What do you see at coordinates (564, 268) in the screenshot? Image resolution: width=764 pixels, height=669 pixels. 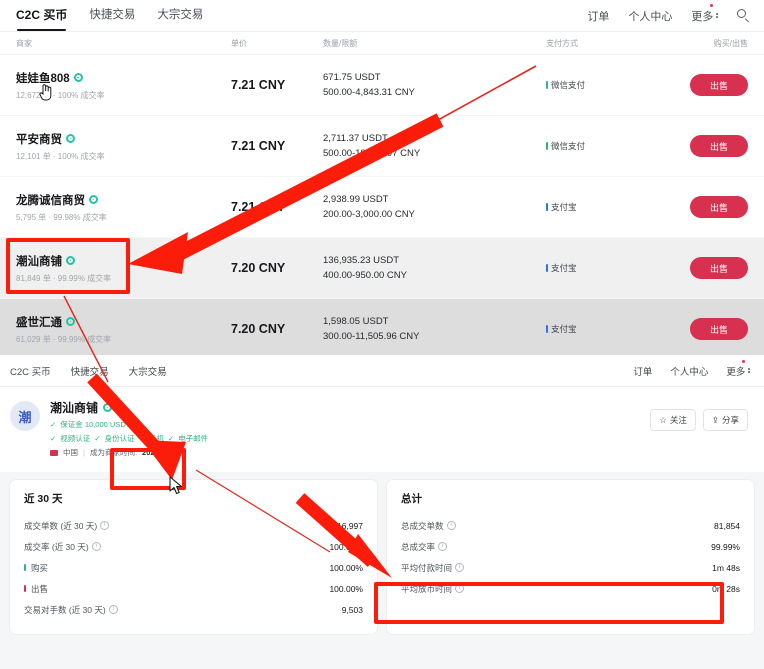 I see `payment-method-label: 支付宝` at bounding box center [564, 268].